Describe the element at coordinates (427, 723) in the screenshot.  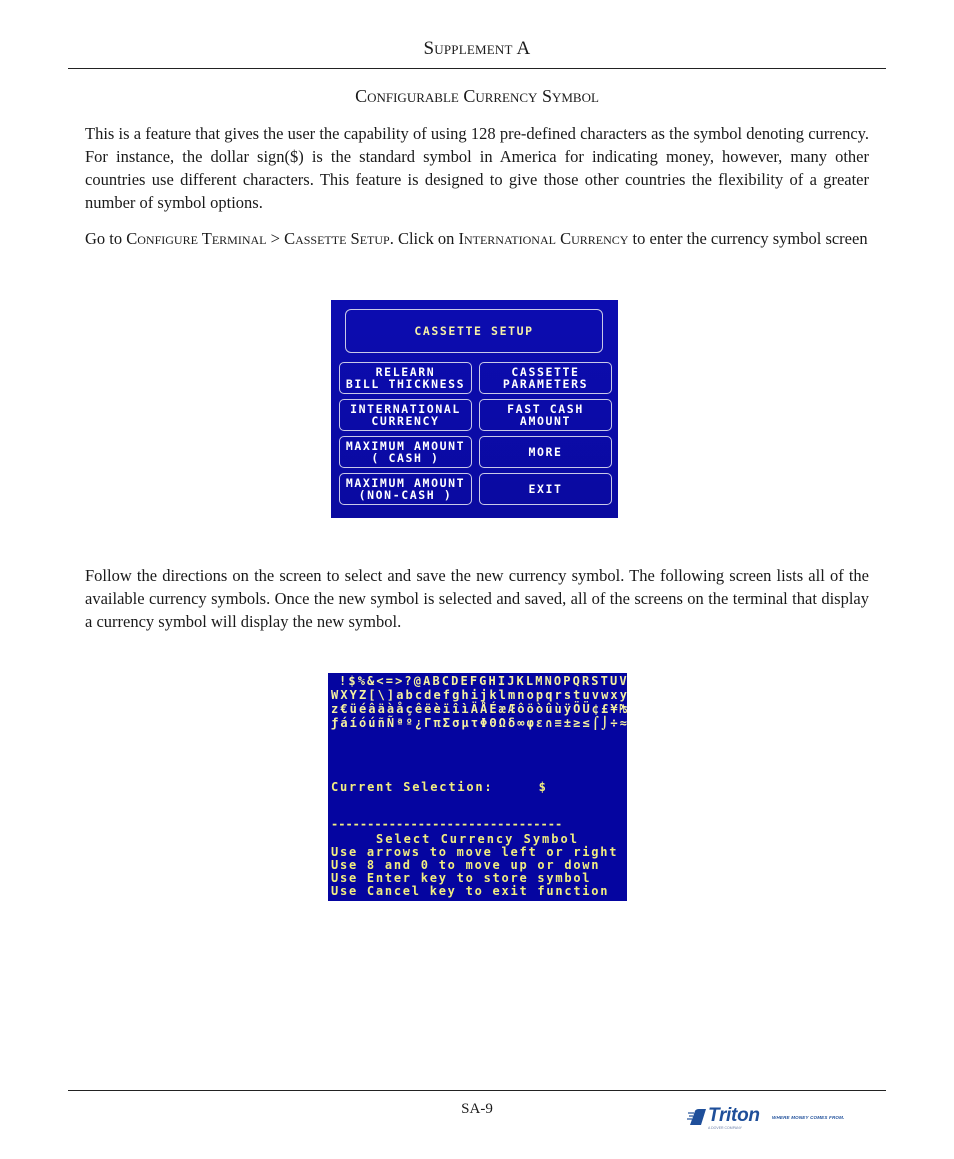
I see `currency-symbol-option: Γ` at that location.